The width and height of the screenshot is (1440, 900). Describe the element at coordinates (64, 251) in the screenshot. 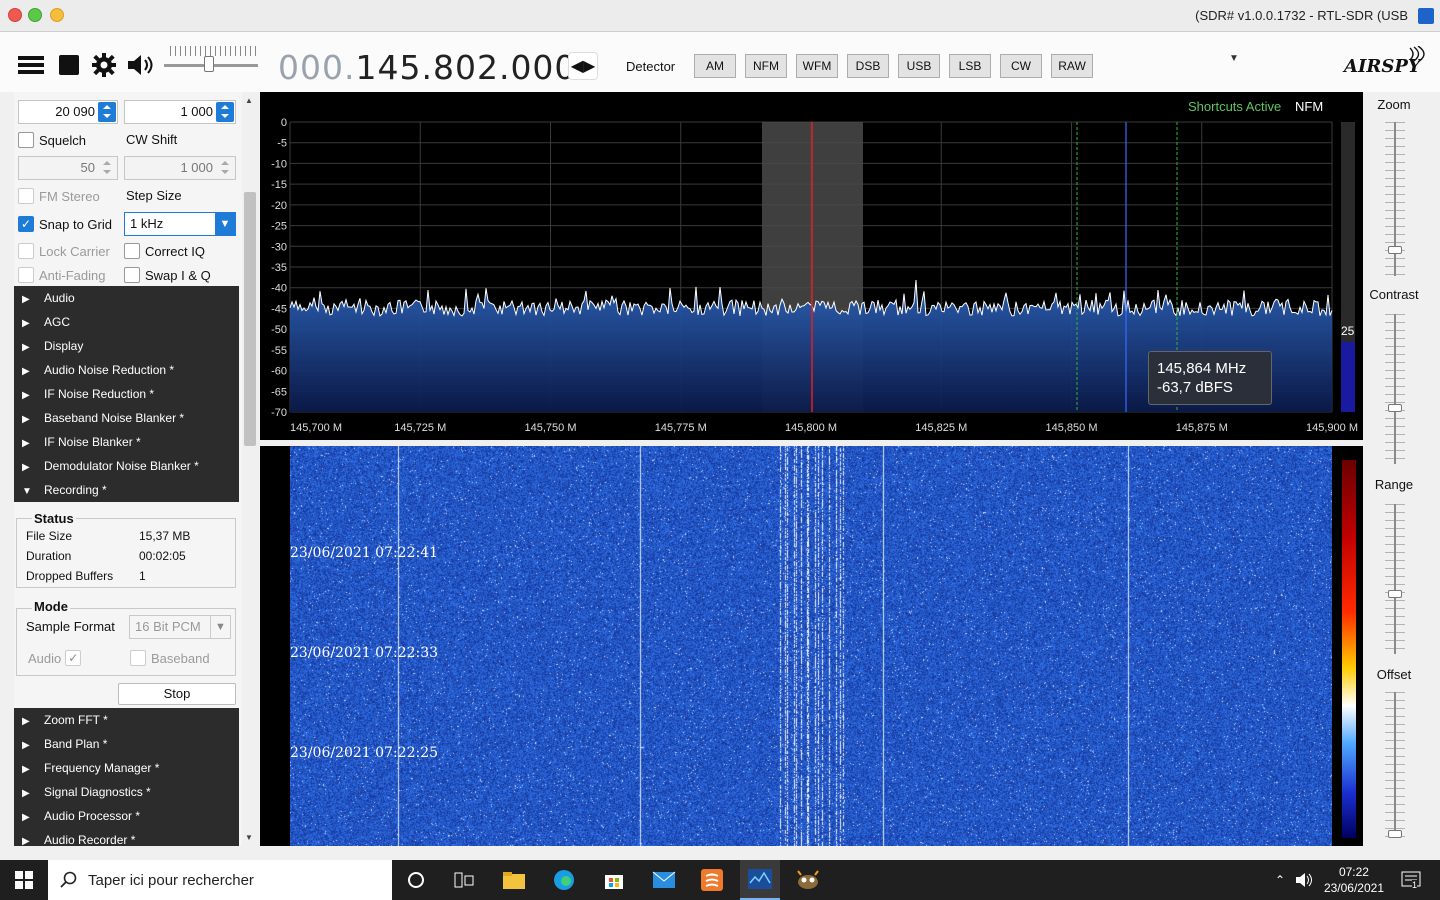

I see `lock-carrier-checkbox: Lock Carrier` at that location.